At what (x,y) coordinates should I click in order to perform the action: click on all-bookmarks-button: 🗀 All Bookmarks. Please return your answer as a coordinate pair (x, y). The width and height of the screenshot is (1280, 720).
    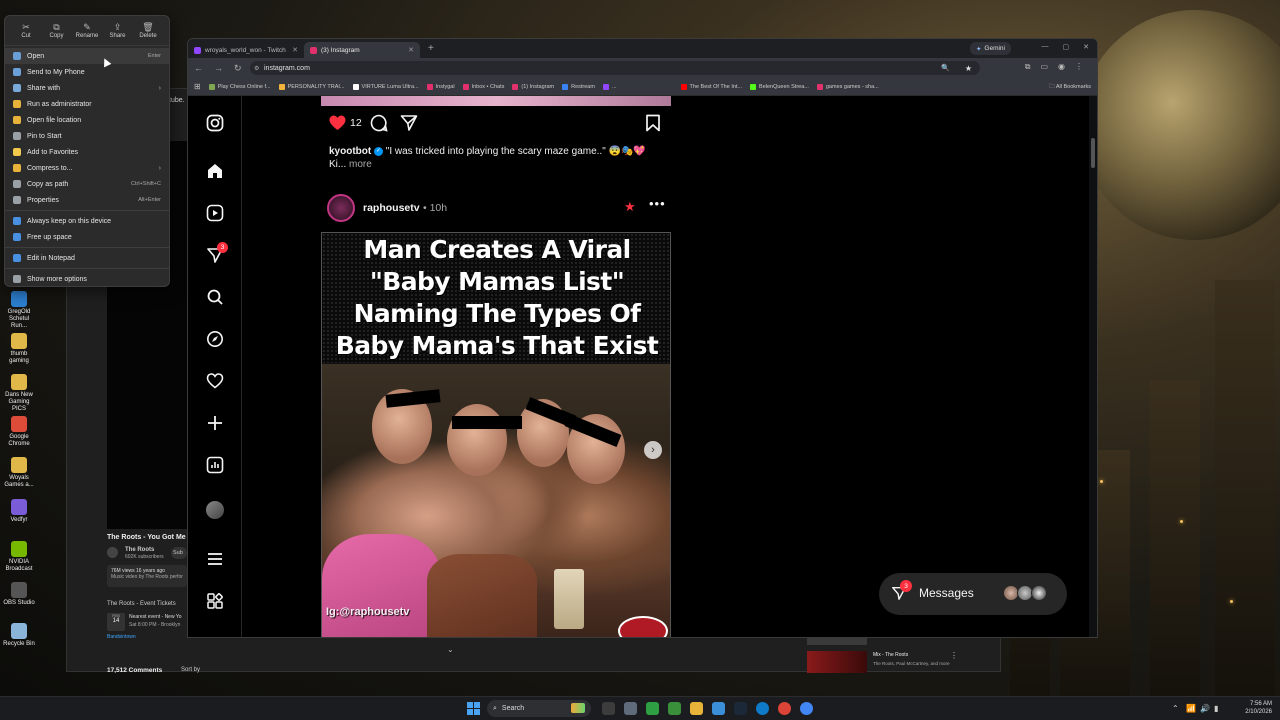
    Looking at the image, I should click on (1070, 87).